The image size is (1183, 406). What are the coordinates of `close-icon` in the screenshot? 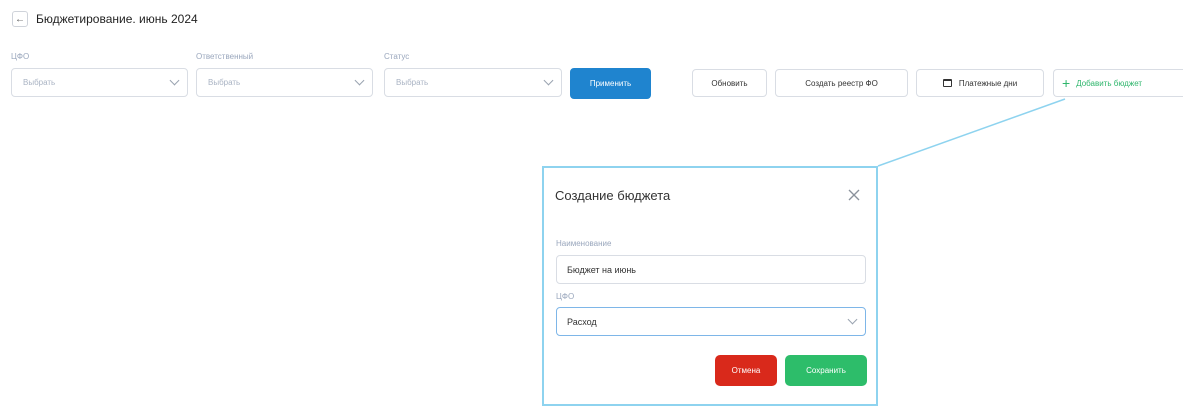 It's located at (854, 195).